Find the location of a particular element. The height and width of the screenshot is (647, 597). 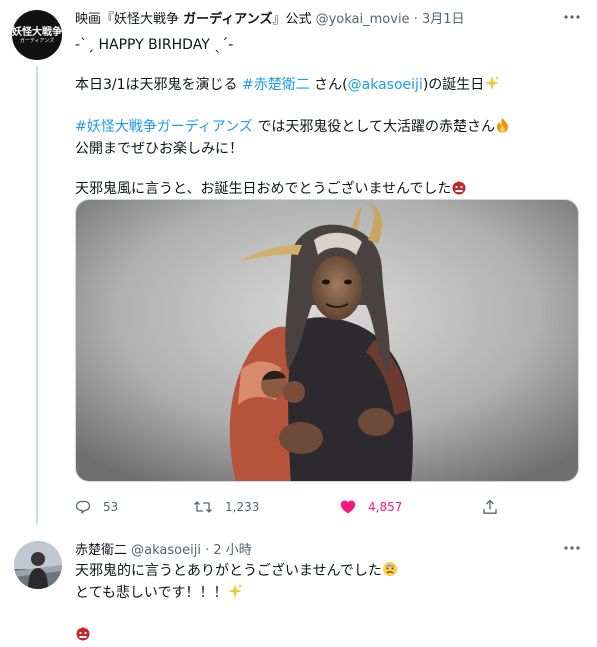

display-name: 映画『妖怪大戦争 ガーディアンズ』公式 is located at coordinates (193, 19).